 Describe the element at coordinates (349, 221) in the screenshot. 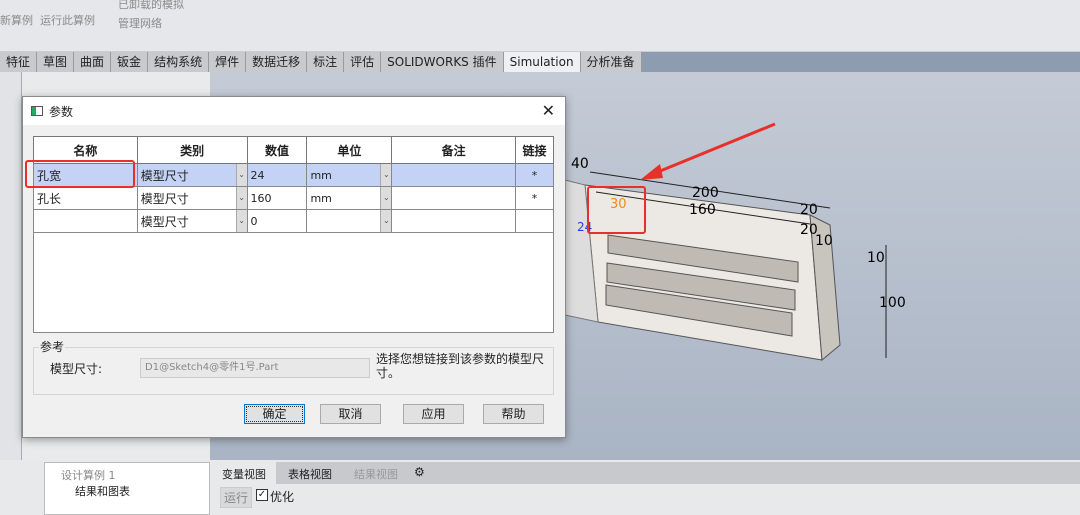

I see `unit-select: ⌄` at that location.